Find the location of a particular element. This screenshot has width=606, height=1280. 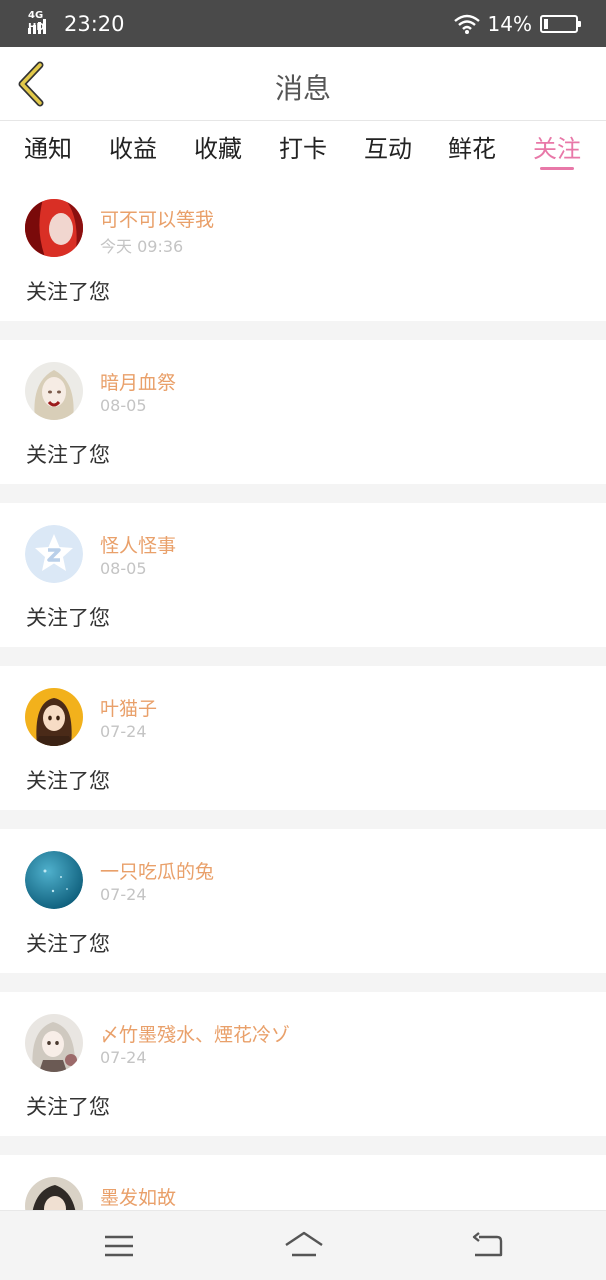

message-item: 怪人怪事 08-05 关注了您 is located at coordinates (303, 575).